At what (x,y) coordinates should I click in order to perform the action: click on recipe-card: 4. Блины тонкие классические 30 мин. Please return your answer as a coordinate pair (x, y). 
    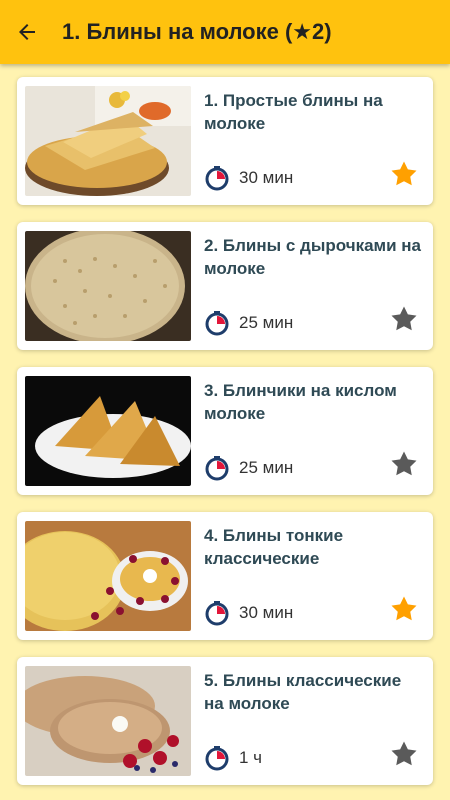
    Looking at the image, I should click on (225, 576).